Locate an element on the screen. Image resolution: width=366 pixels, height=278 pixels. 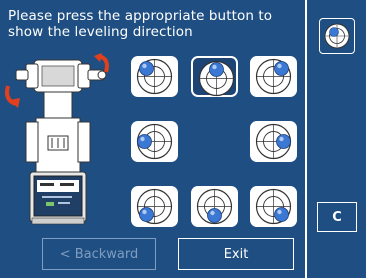
level-direction-button-right is located at coordinates (273, 141).